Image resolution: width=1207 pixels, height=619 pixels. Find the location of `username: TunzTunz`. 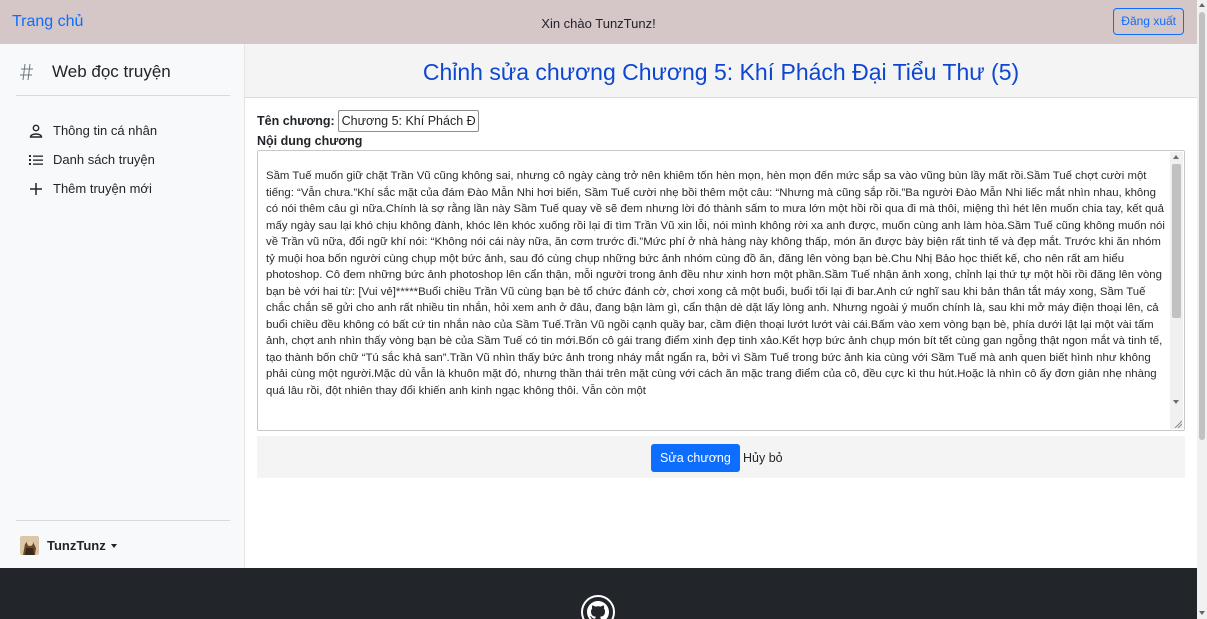

username: TunzTunz is located at coordinates (76, 545).